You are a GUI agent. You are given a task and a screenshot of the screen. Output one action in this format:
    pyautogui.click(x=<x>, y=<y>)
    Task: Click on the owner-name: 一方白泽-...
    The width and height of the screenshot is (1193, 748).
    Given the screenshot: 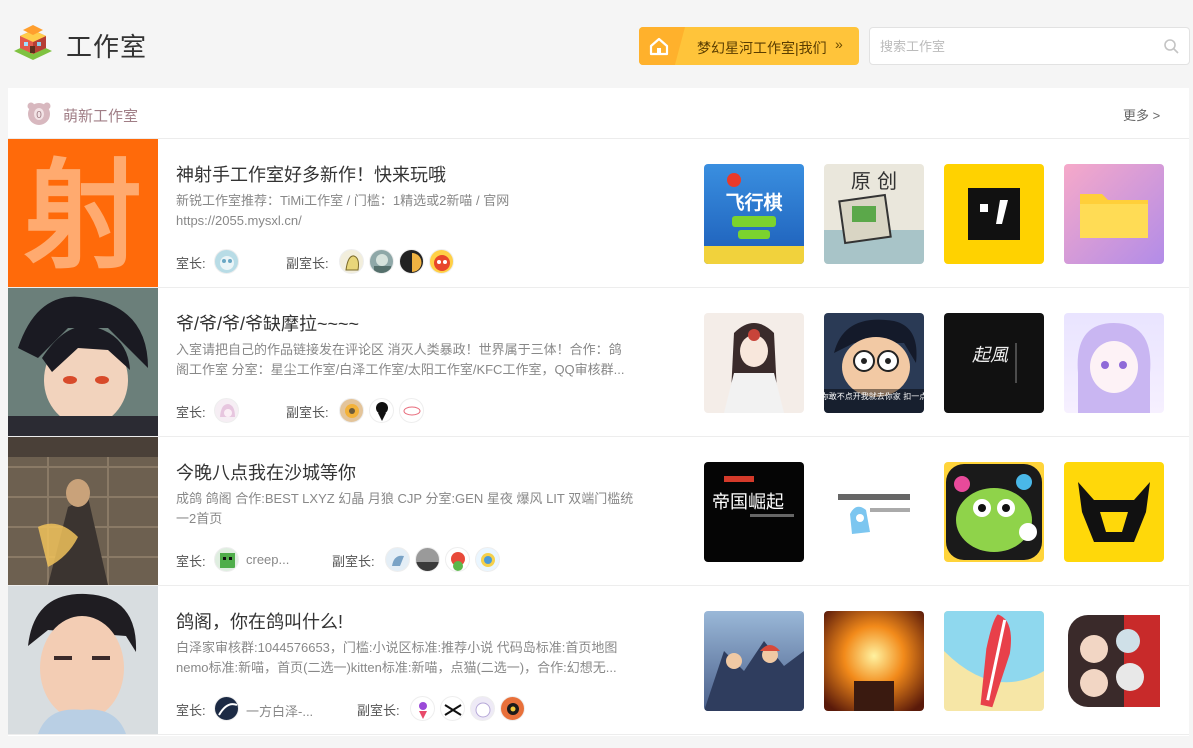 What is the action you would take?
    pyautogui.click(x=279, y=710)
    